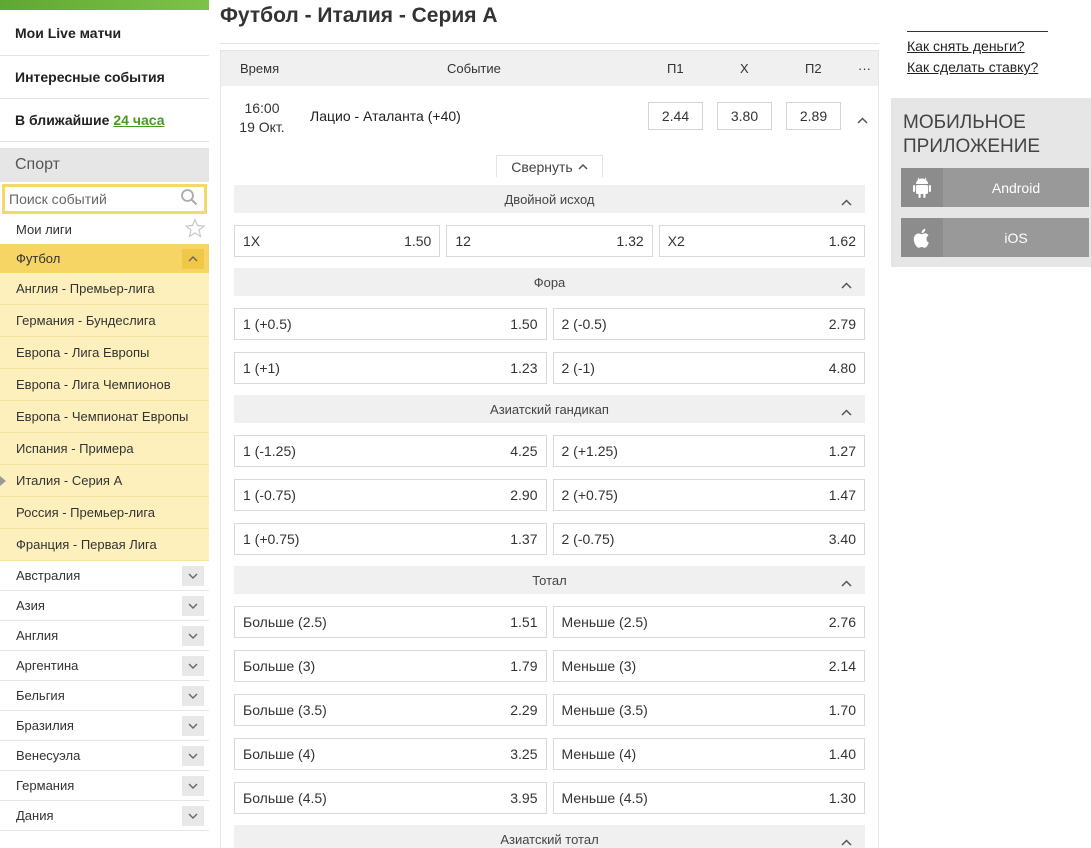  I want to click on sidebar-league-item: Европа - Лига Чемпионов, so click(104, 385).